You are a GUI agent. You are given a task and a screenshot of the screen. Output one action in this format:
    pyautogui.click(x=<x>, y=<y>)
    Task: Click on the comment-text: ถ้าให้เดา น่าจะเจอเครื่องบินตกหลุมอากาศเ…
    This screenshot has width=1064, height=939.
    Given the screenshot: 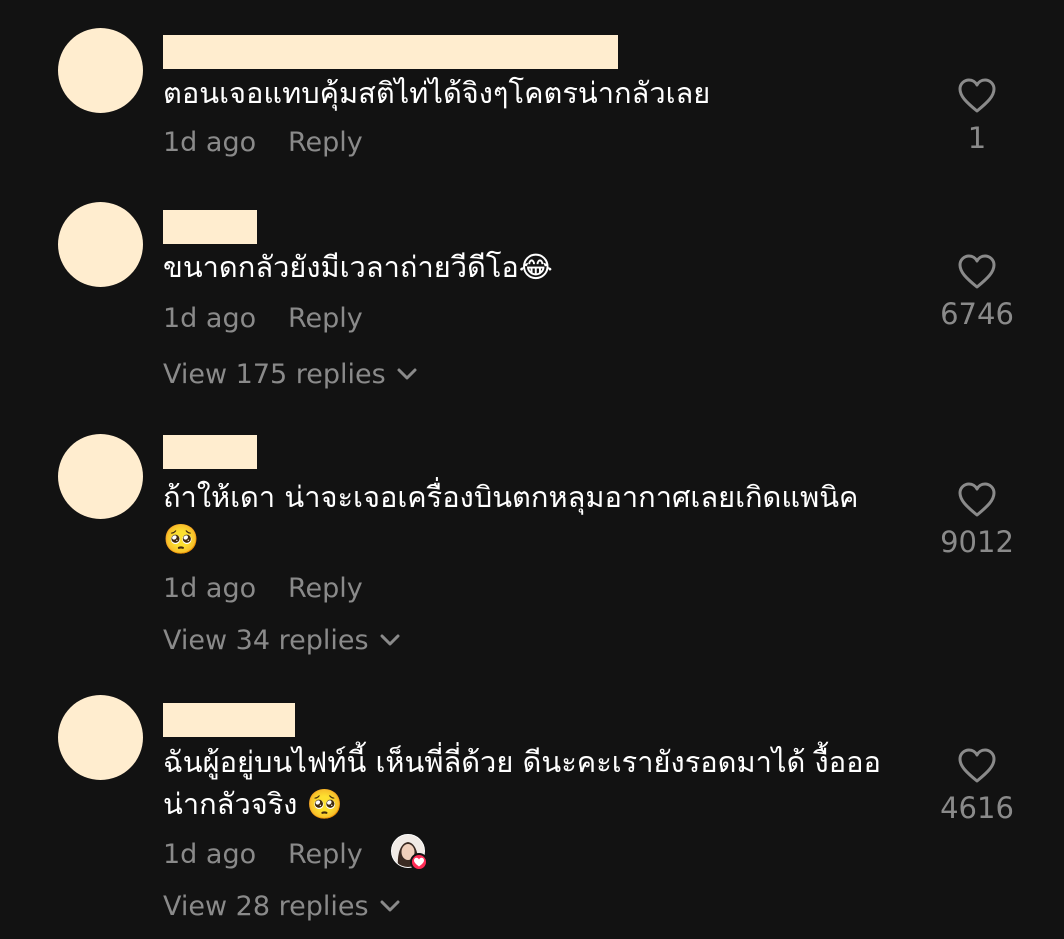 What is the action you would take?
    pyautogui.click(x=511, y=518)
    